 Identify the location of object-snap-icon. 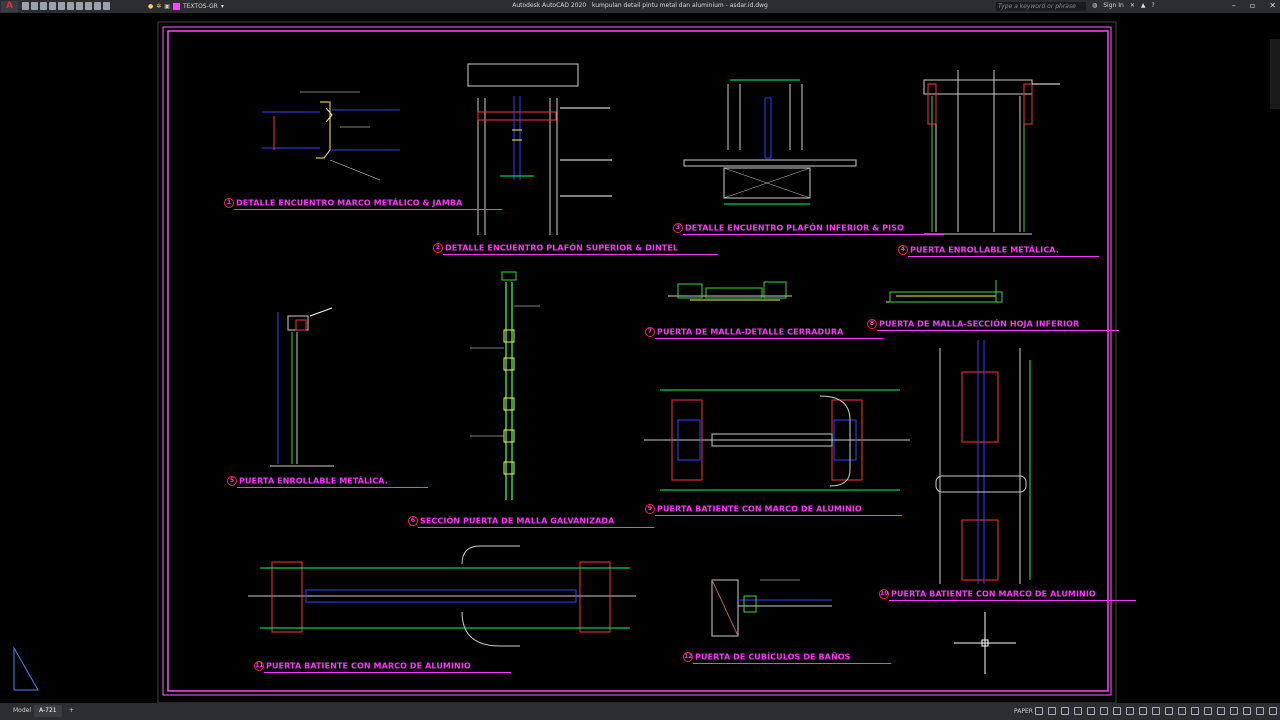
(1117, 711).